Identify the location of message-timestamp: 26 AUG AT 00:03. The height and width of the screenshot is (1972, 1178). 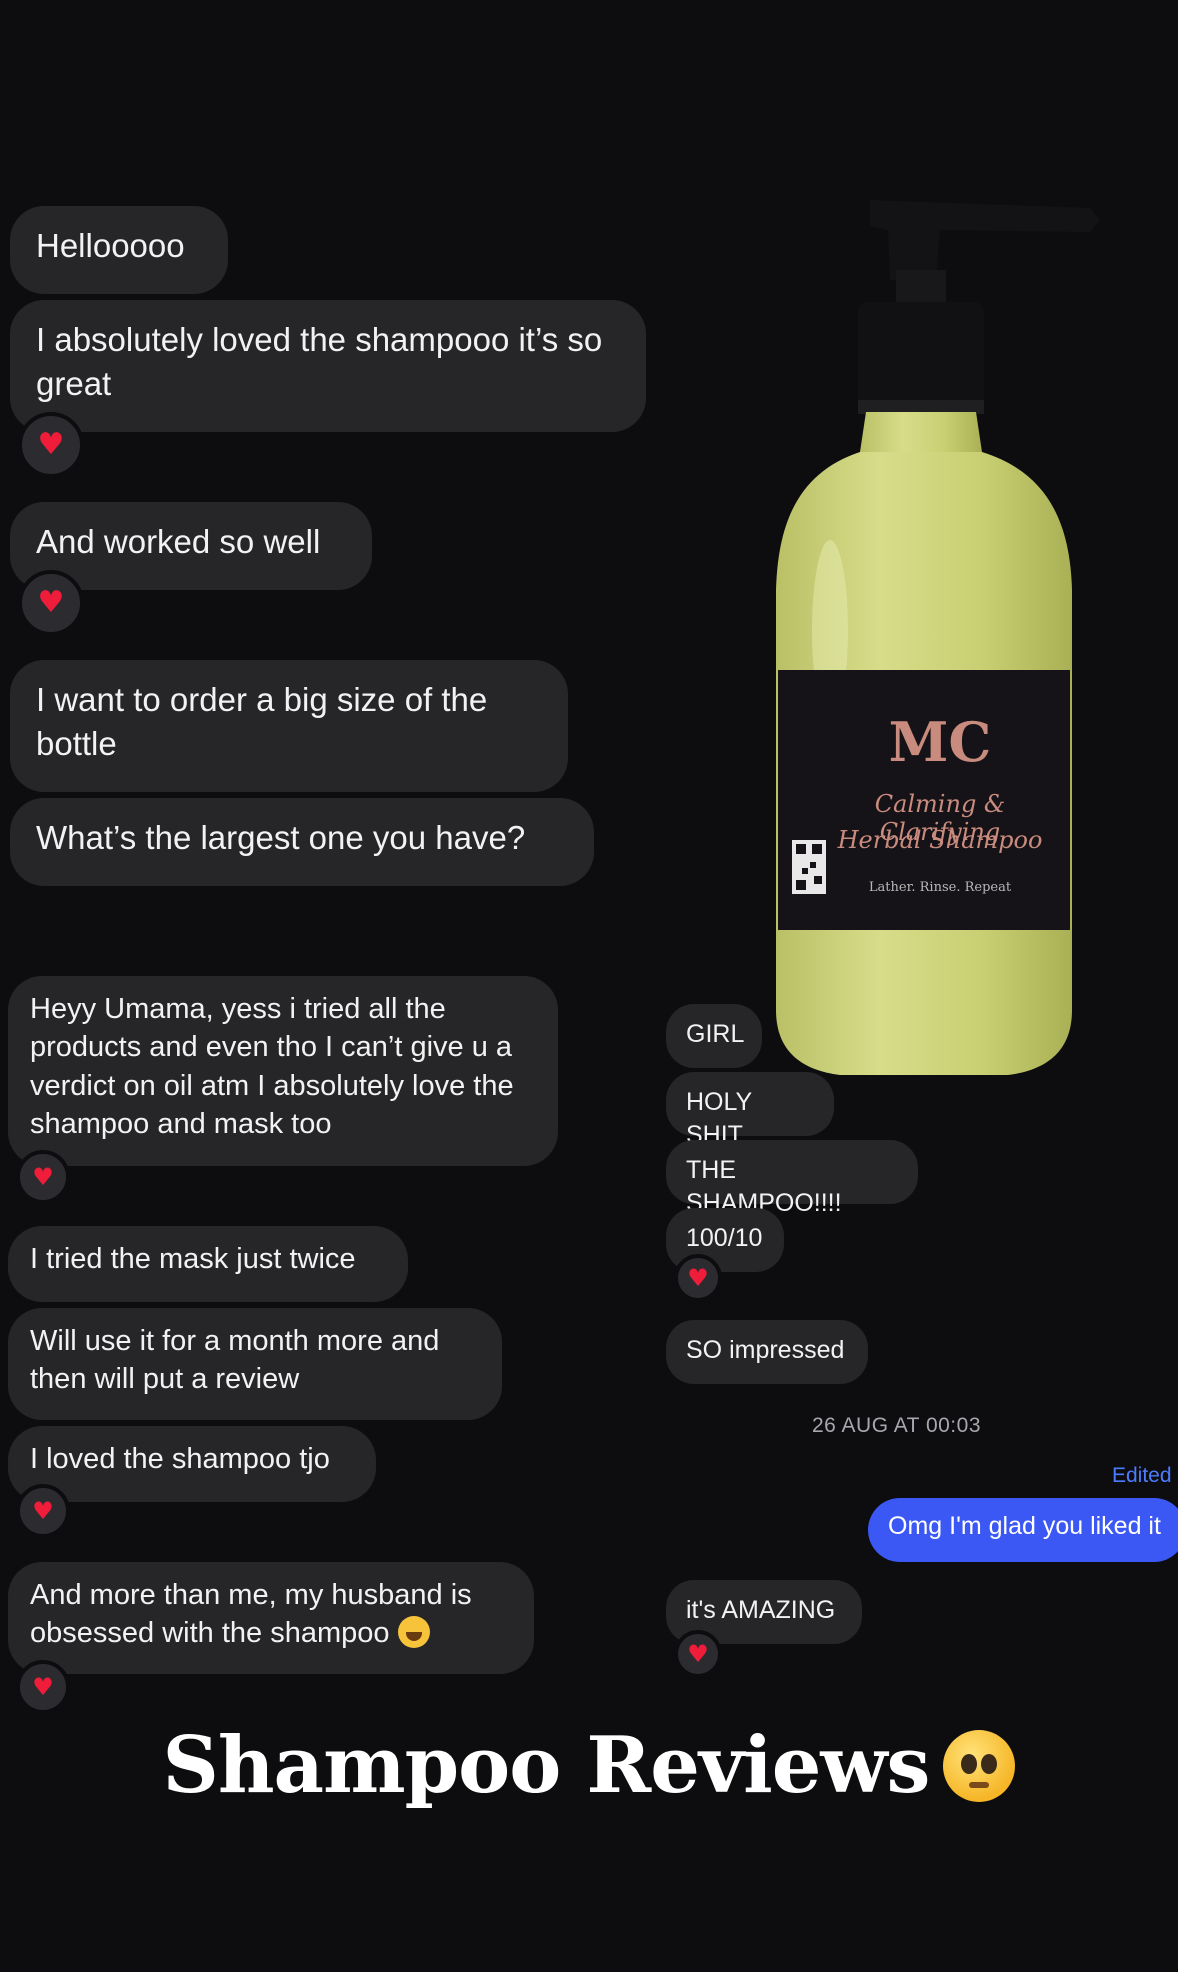
(896, 1425).